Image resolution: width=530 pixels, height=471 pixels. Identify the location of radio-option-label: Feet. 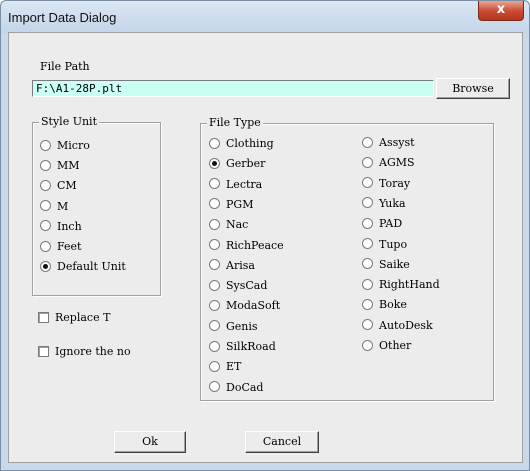
(69, 246).